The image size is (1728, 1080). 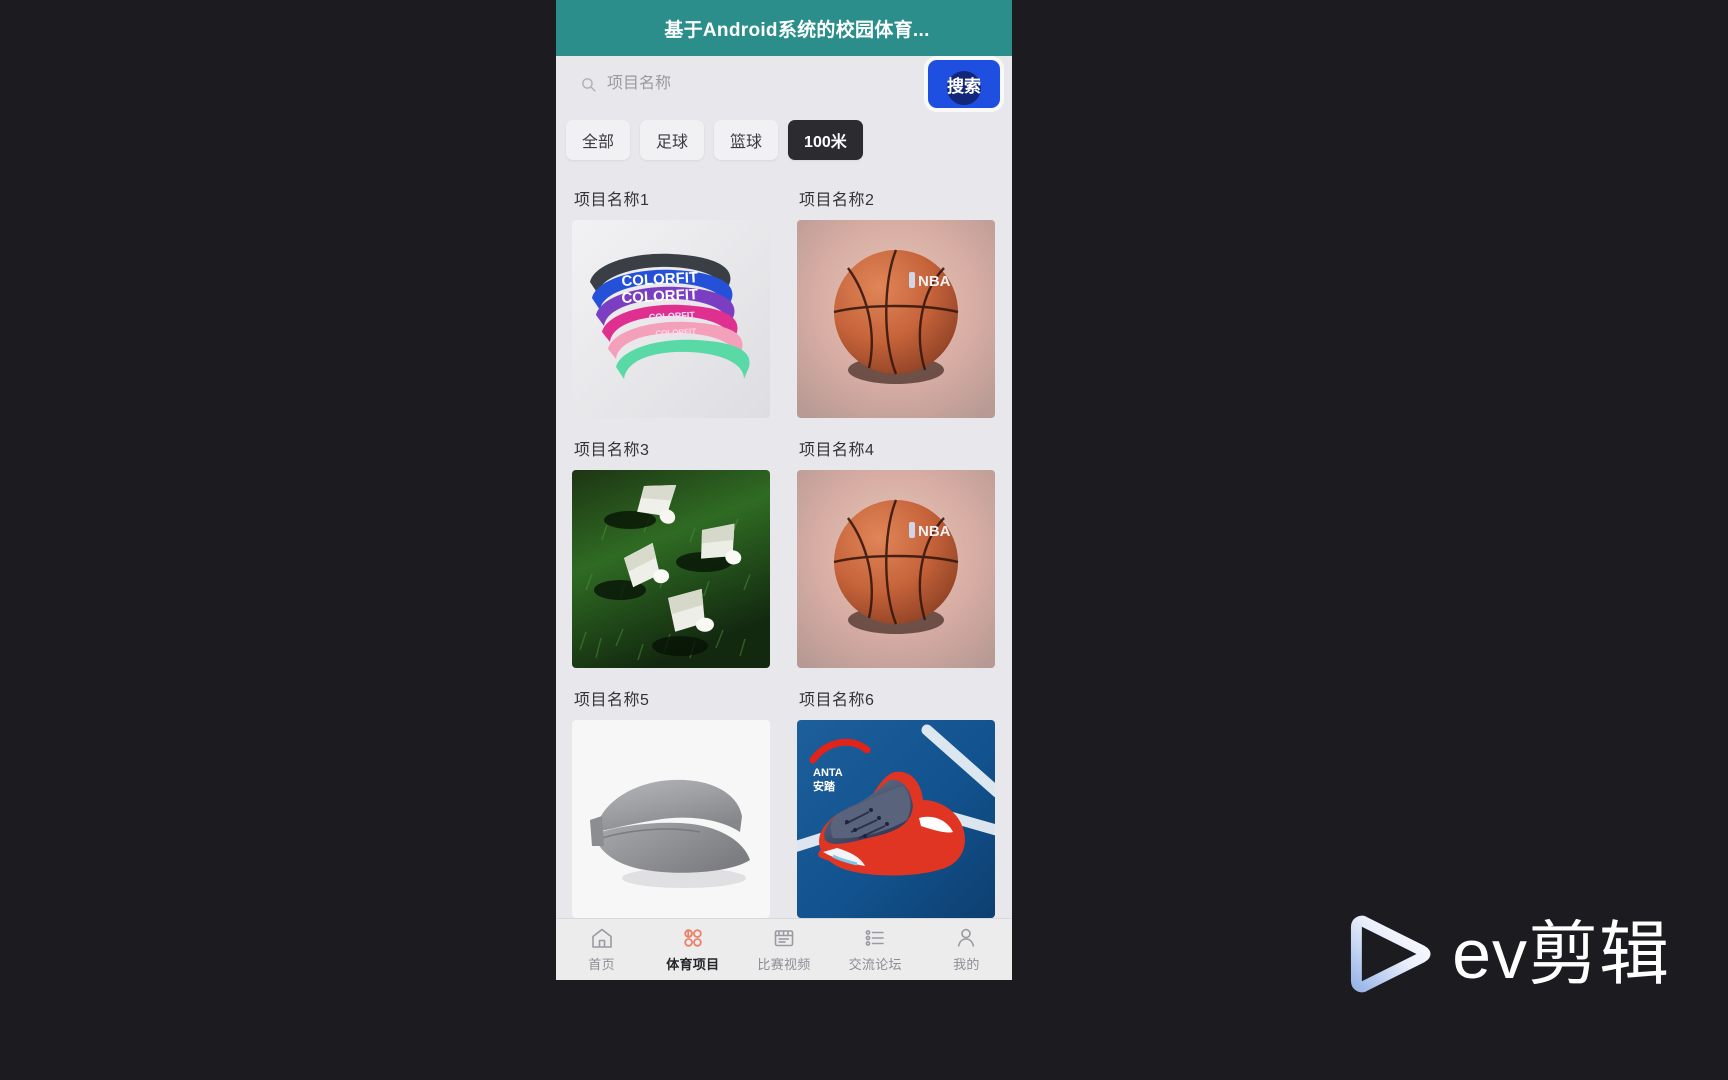 I want to click on project-card: 项目名称3, so click(x=671, y=549).